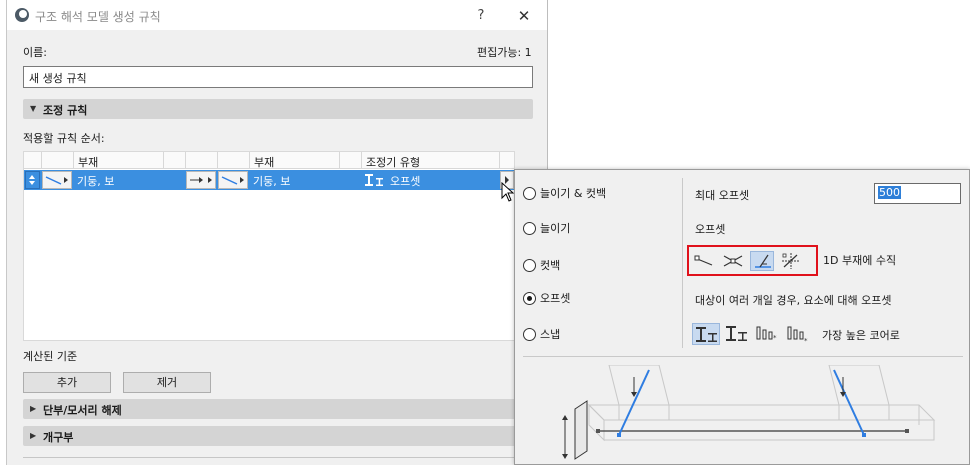 The image size is (970, 465). Describe the element at coordinates (508, 192) in the screenshot. I see `mouse-cursor-icon` at that location.